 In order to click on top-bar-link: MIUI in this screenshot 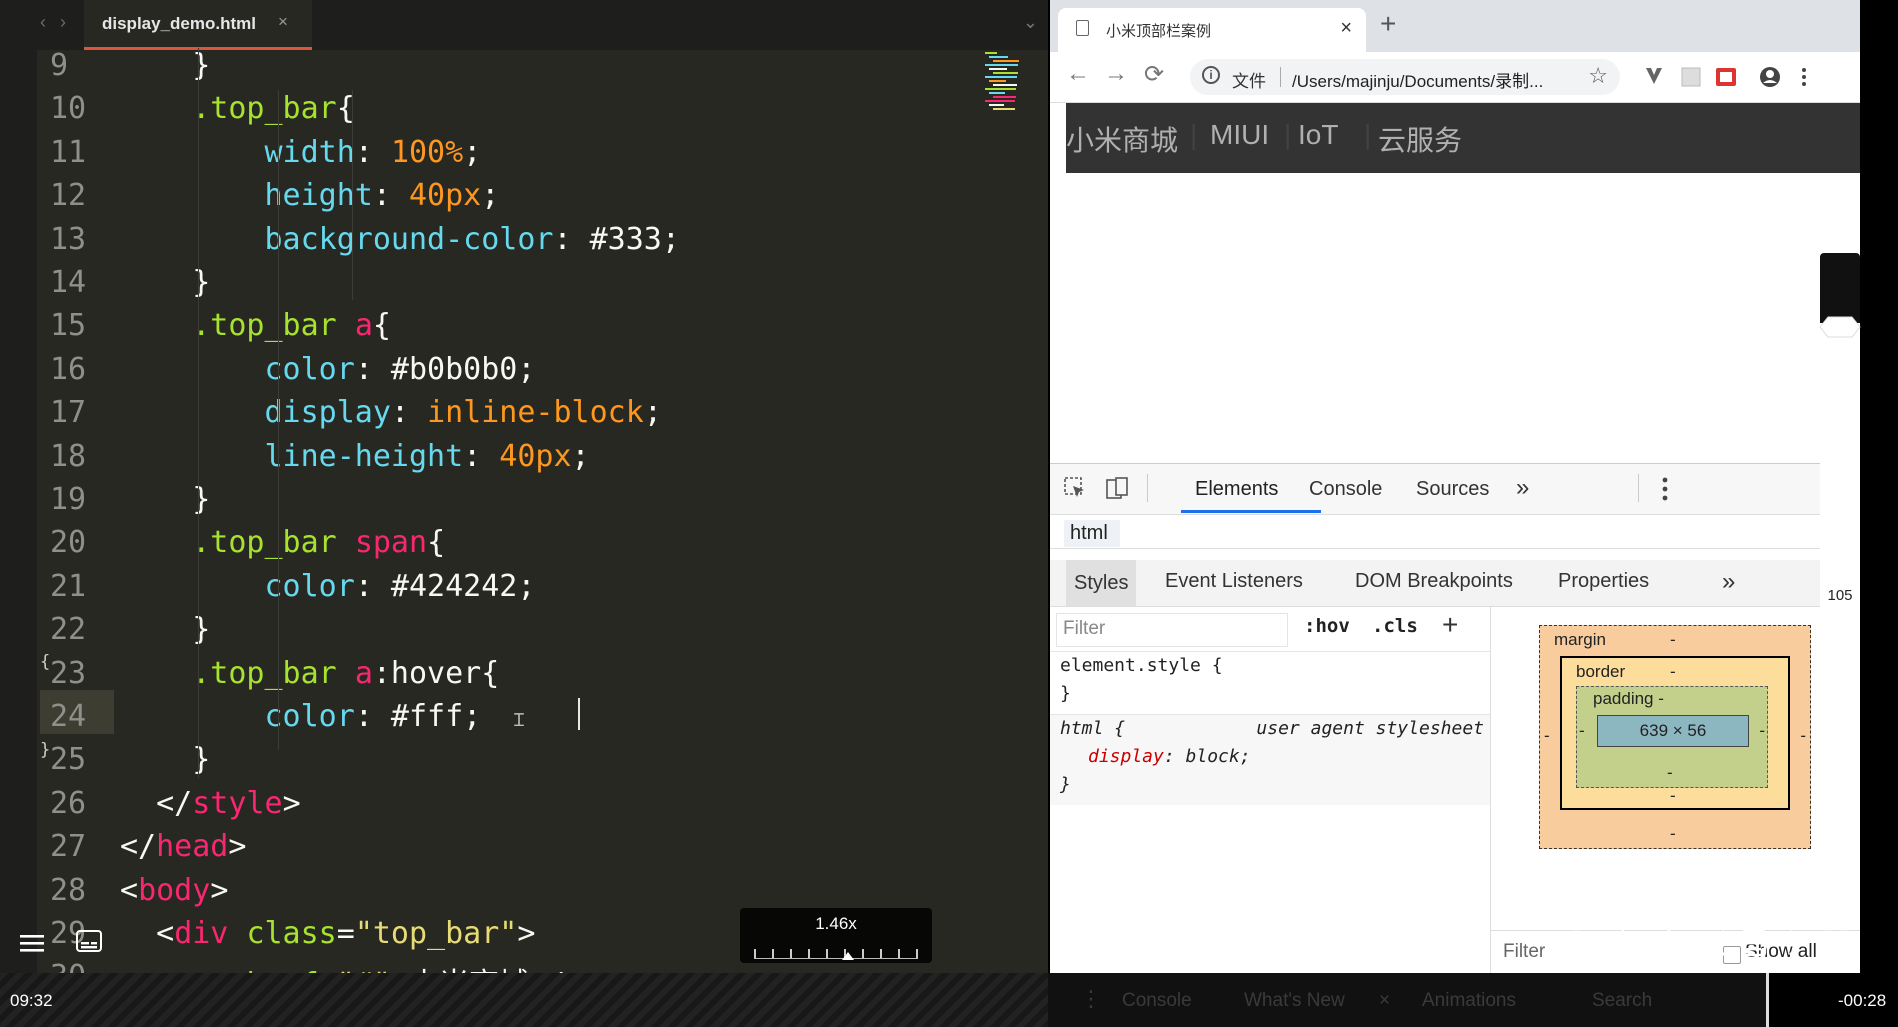, I will do `click(1239, 135)`.